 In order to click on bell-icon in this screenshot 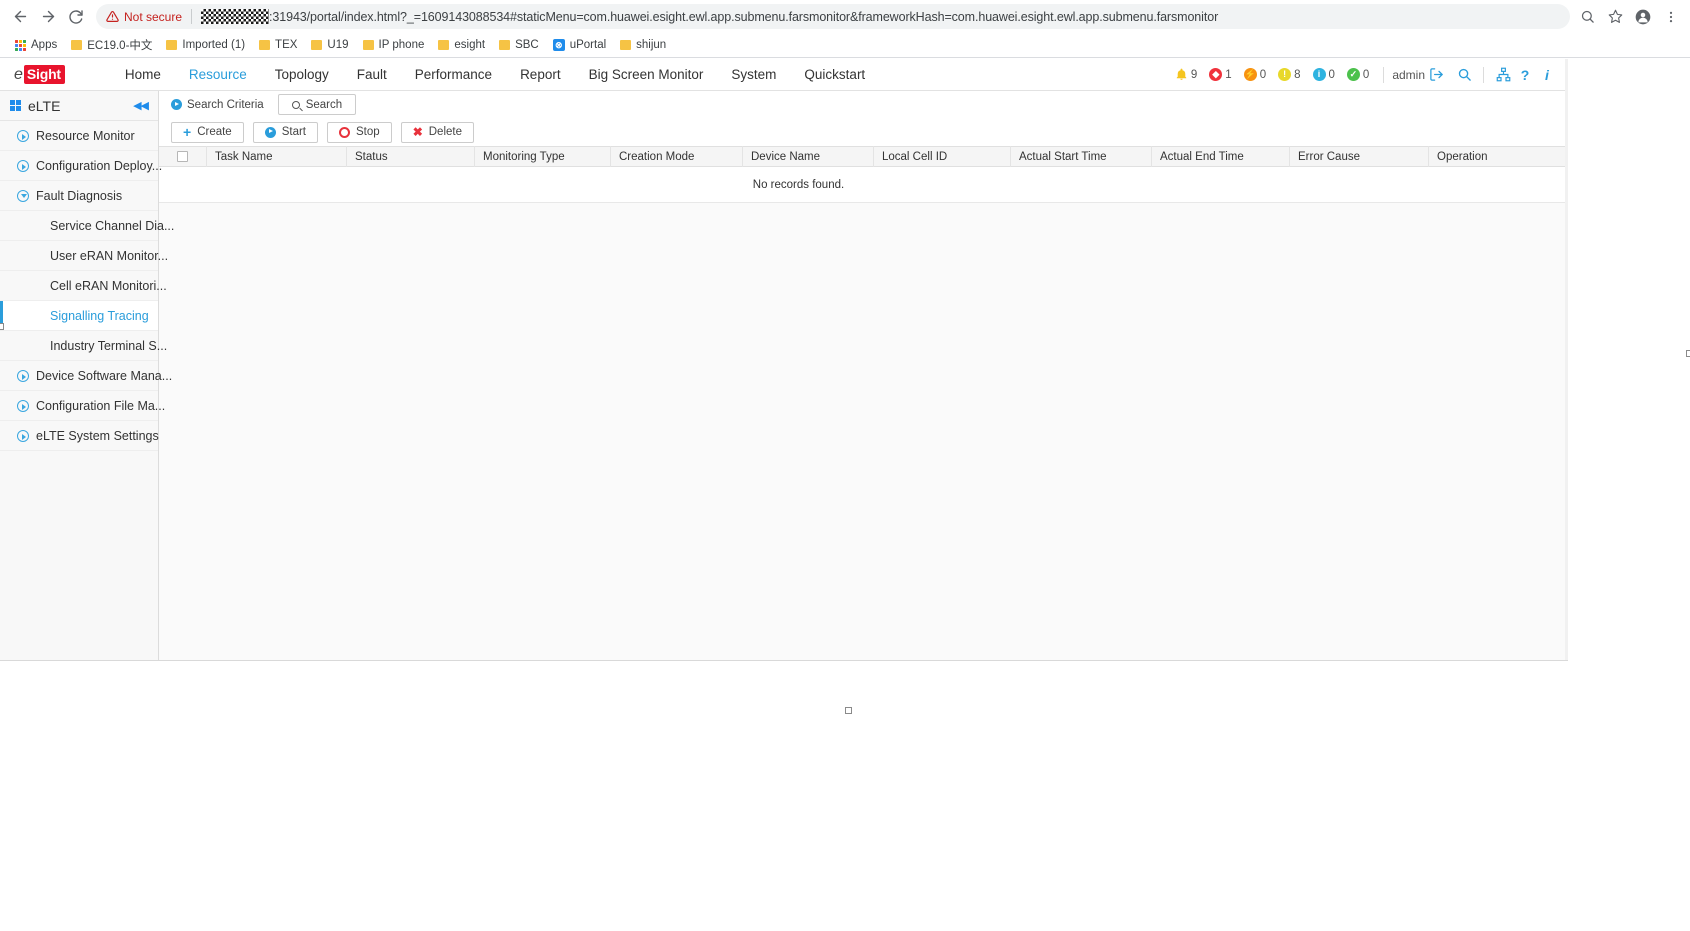, I will do `click(1181, 74)`.